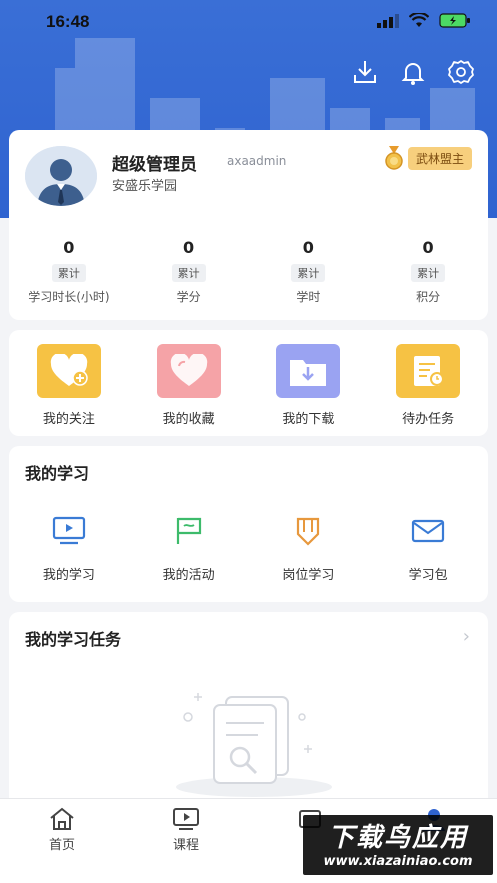  What do you see at coordinates (68, 530) in the screenshot?
I see `video-icon` at bounding box center [68, 530].